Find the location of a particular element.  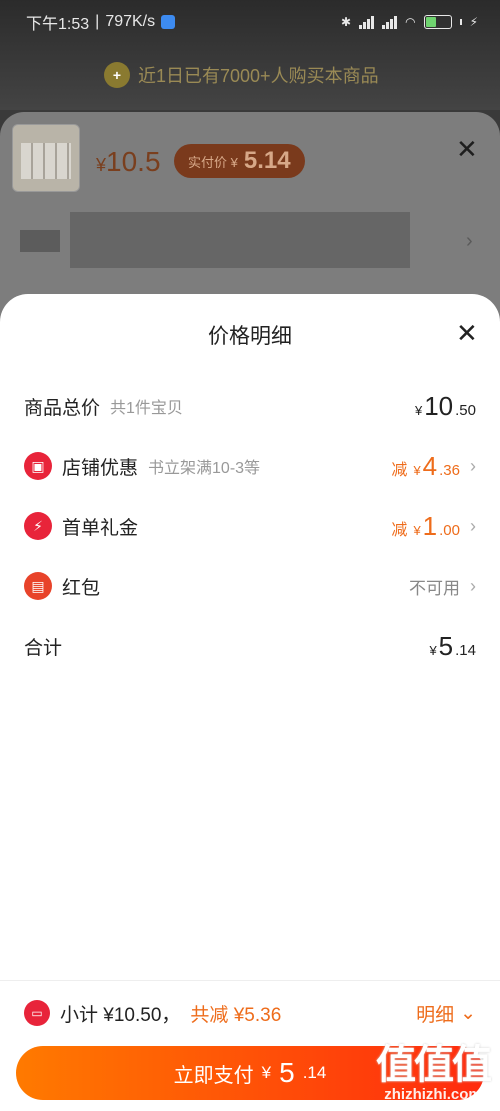

battery-icon is located at coordinates (437, 22).